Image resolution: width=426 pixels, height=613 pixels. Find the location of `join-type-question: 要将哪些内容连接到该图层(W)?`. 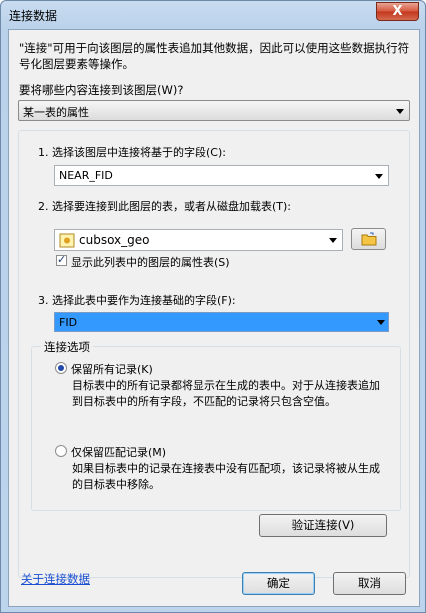

join-type-question: 要将哪些内容连接到该图层(W)? is located at coordinates (101, 90).